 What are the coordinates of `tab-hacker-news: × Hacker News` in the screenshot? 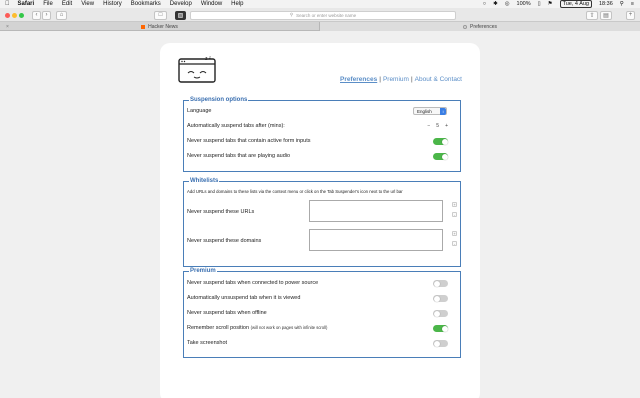 It's located at (160, 26).